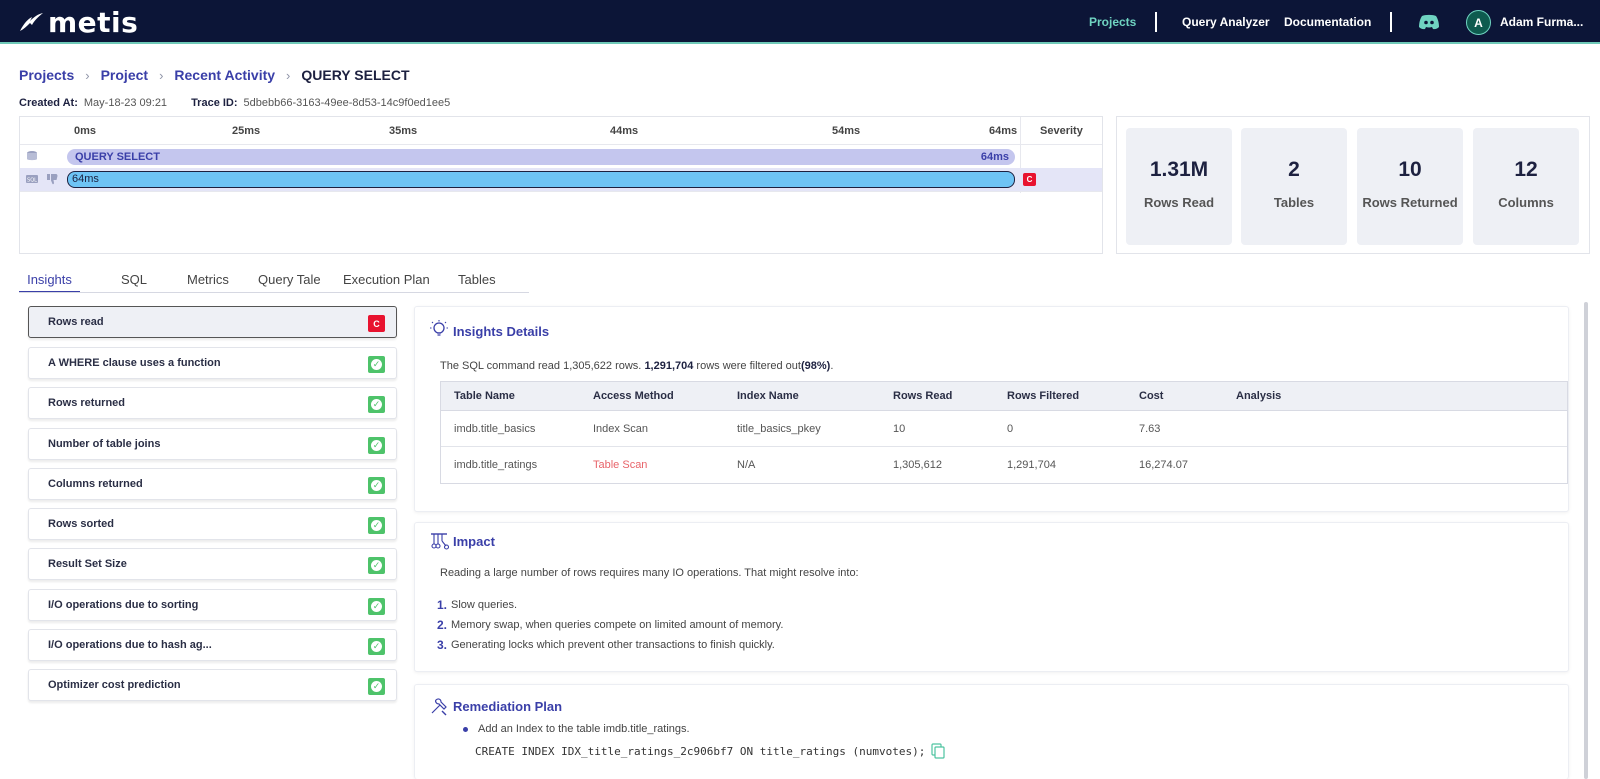 The width and height of the screenshot is (1600, 779). I want to click on insight-columns-returned: Columns returned ✓, so click(212, 484).